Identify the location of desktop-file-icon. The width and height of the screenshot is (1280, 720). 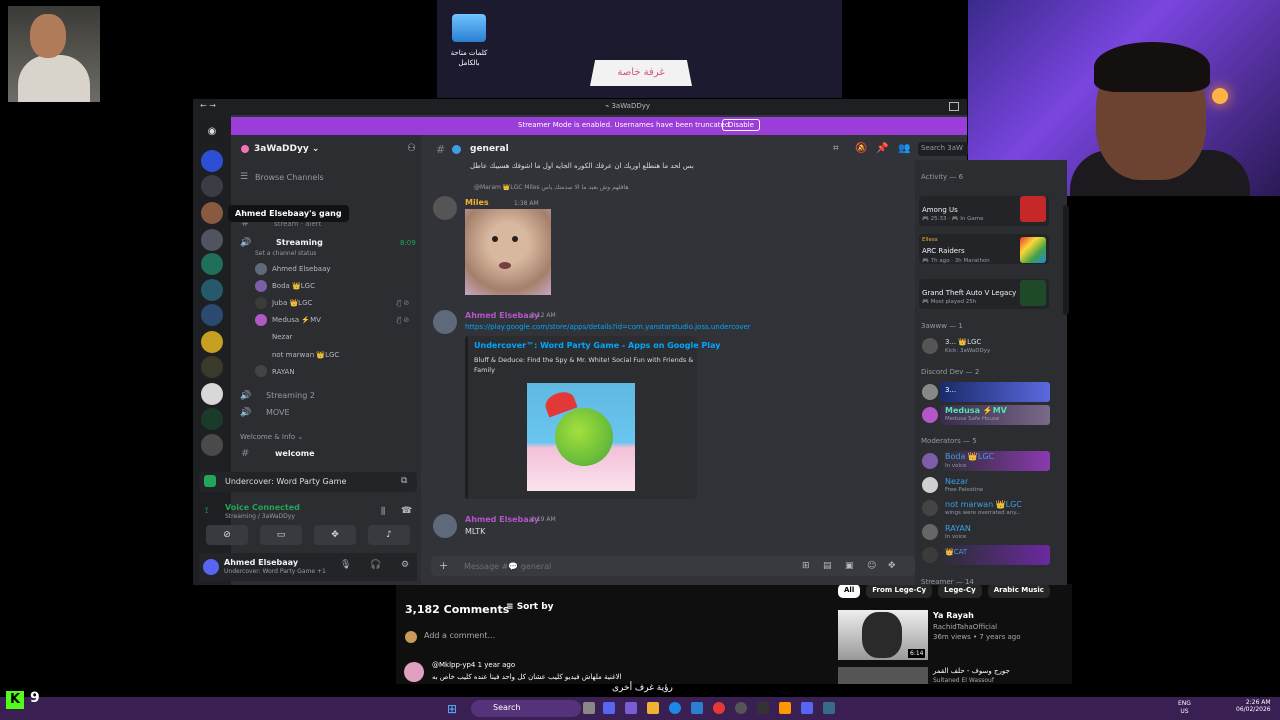
(469, 28).